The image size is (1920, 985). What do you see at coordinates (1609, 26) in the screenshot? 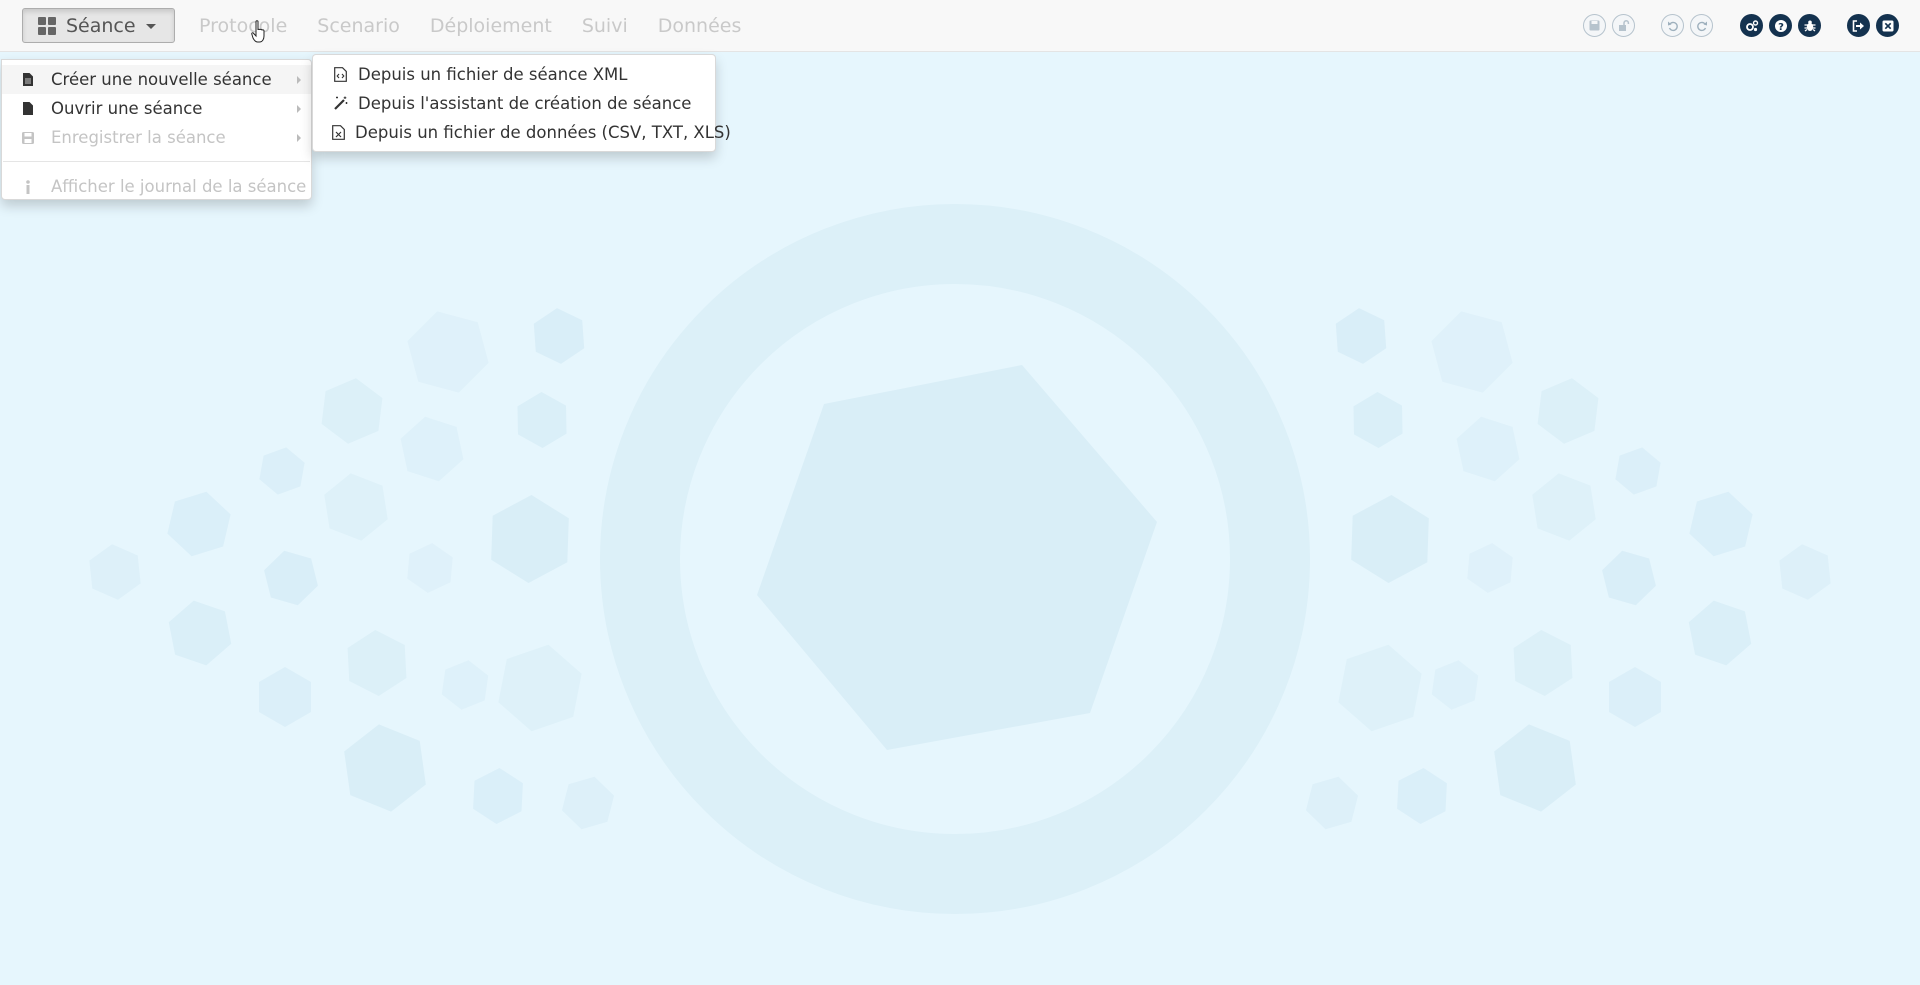
I see `file-tools-group` at bounding box center [1609, 26].